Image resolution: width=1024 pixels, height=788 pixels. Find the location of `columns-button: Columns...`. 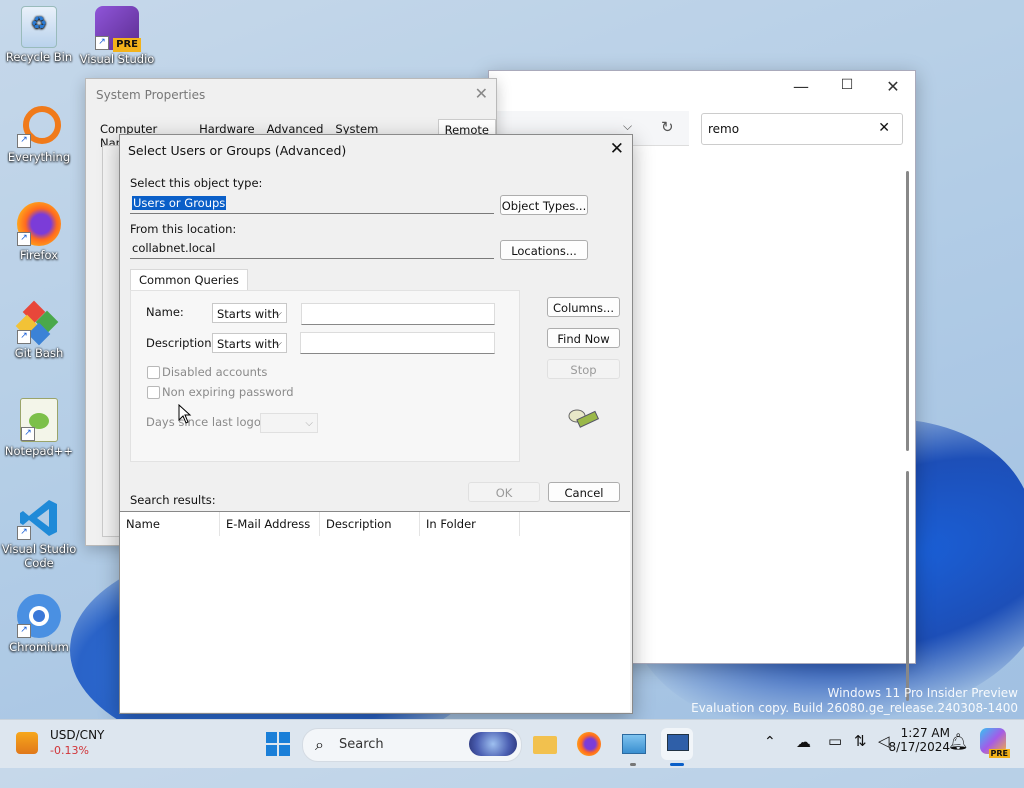

columns-button: Columns... is located at coordinates (583, 307).